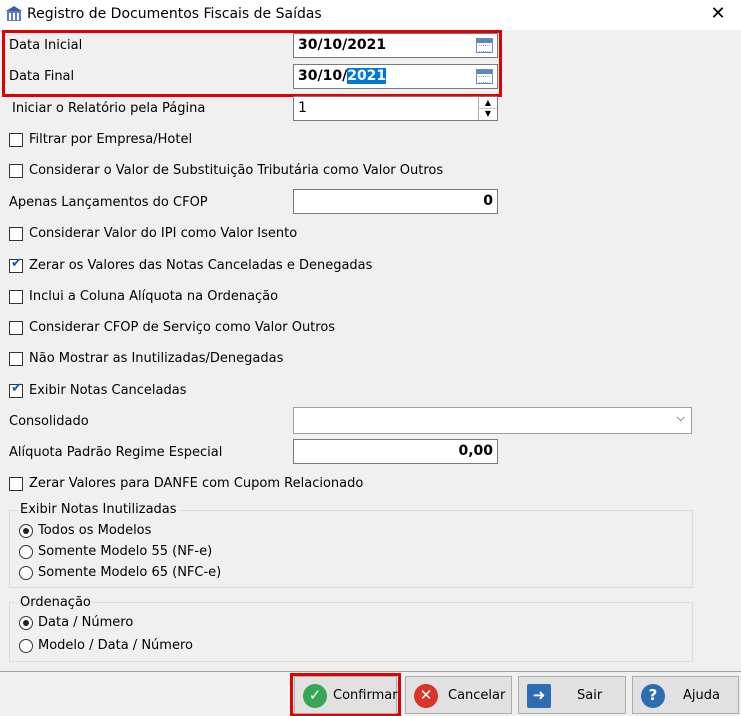 The height and width of the screenshot is (716, 741). Describe the element at coordinates (681, 418) in the screenshot. I see `chevron-down-icon: ⌵` at that location.